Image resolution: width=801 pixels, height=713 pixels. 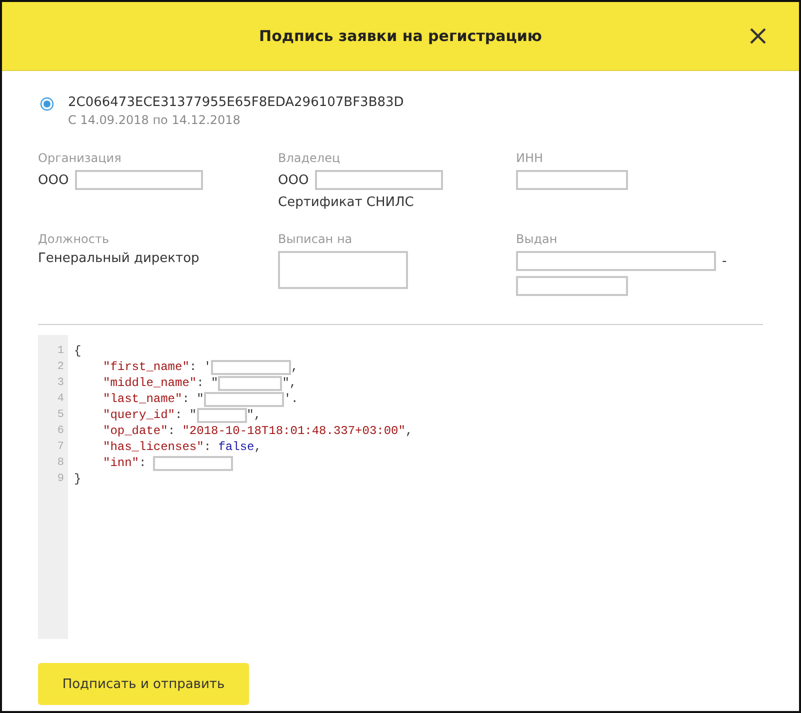 What do you see at coordinates (139, 415) in the screenshot?
I see `code-key: "query_id"` at bounding box center [139, 415].